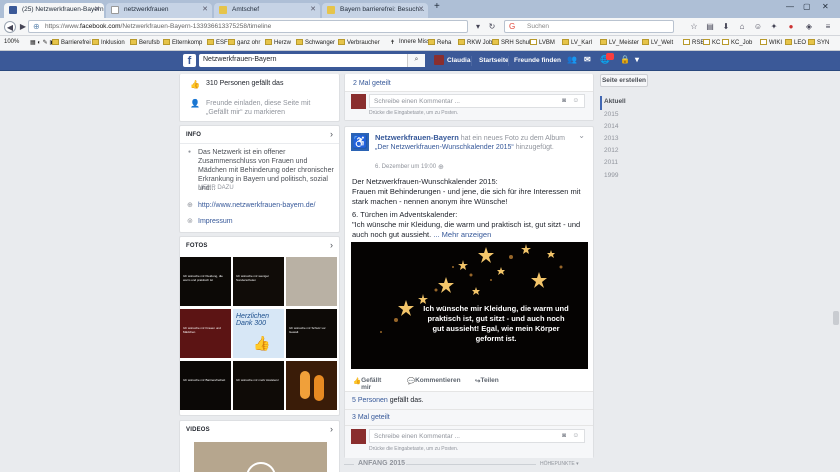 The height and width of the screenshot is (472, 840). I want to click on reload-icon: ↻, so click(492, 27).